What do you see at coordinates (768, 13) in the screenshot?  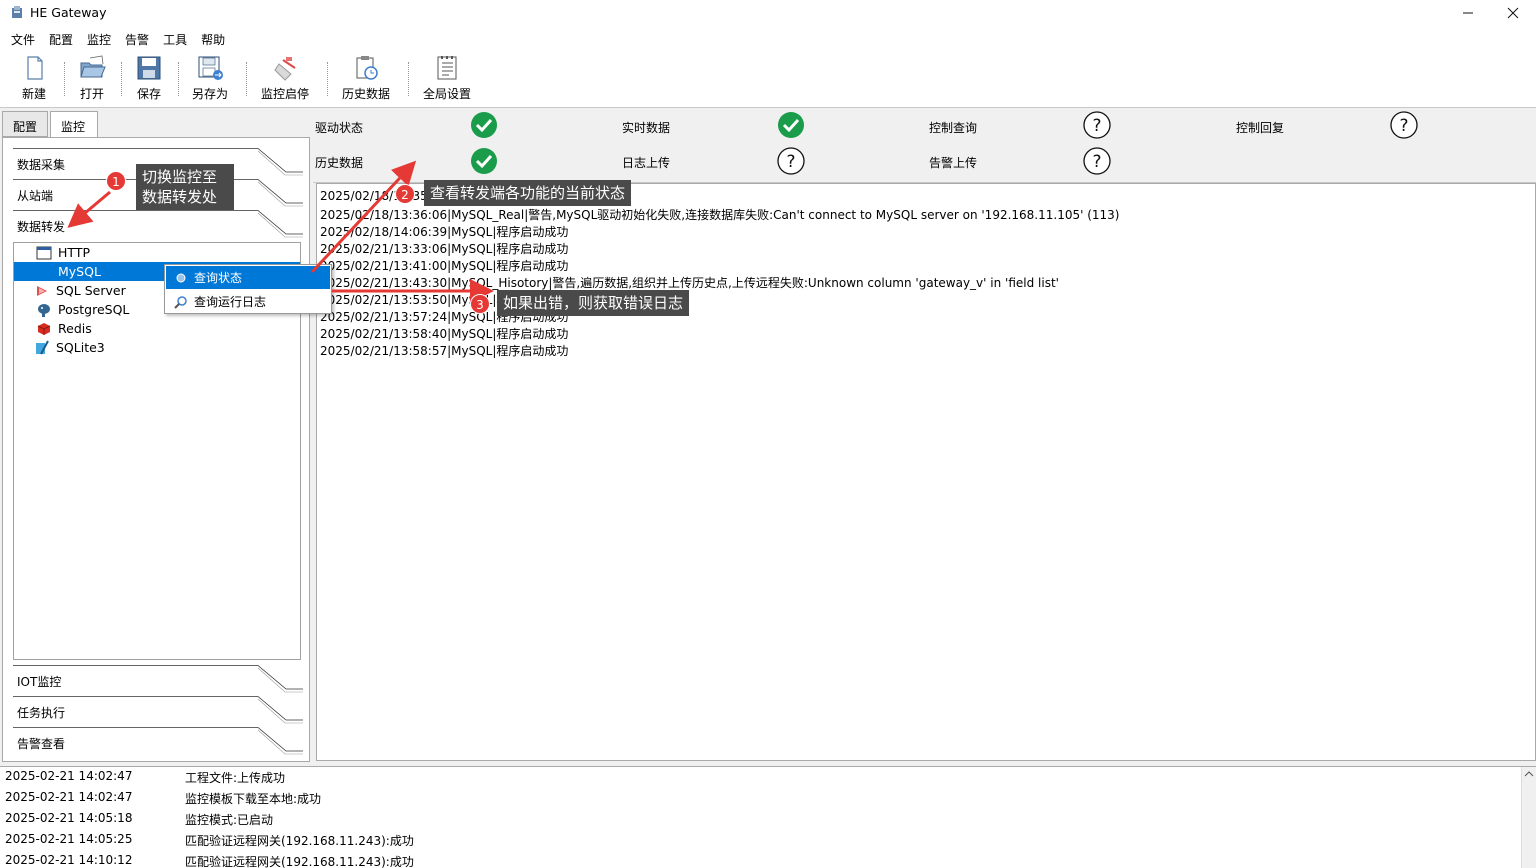 I see `title-bar: HE Gateway` at bounding box center [768, 13].